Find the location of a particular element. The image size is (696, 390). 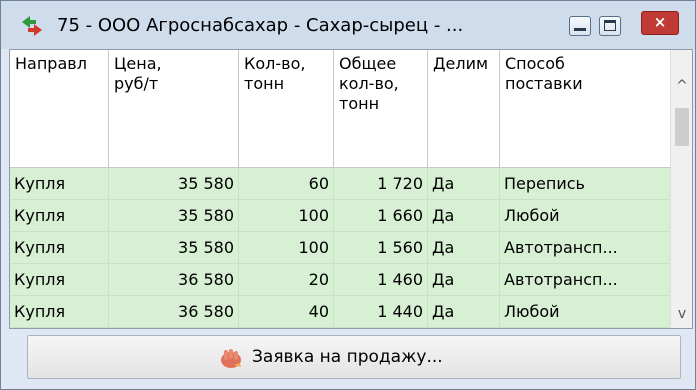

hand-icon is located at coordinates (231, 358).